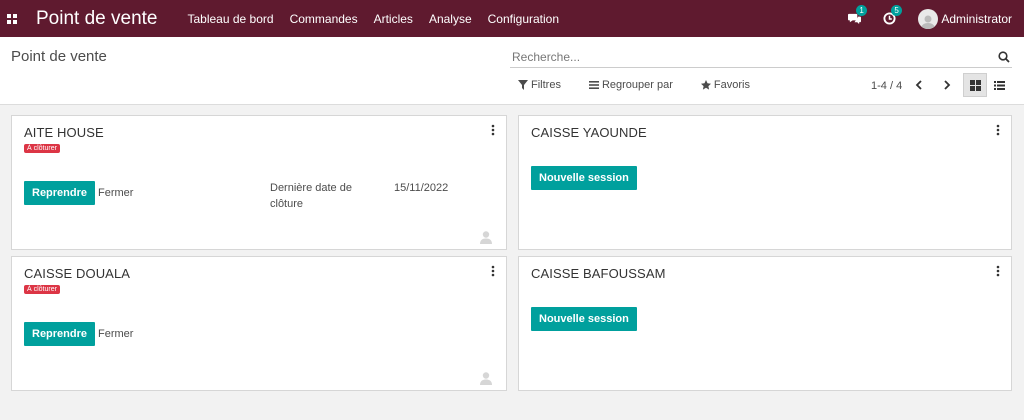 Image resolution: width=1024 pixels, height=420 pixels. What do you see at coordinates (976, 18) in the screenshot?
I see `user-name: Administrator` at bounding box center [976, 18].